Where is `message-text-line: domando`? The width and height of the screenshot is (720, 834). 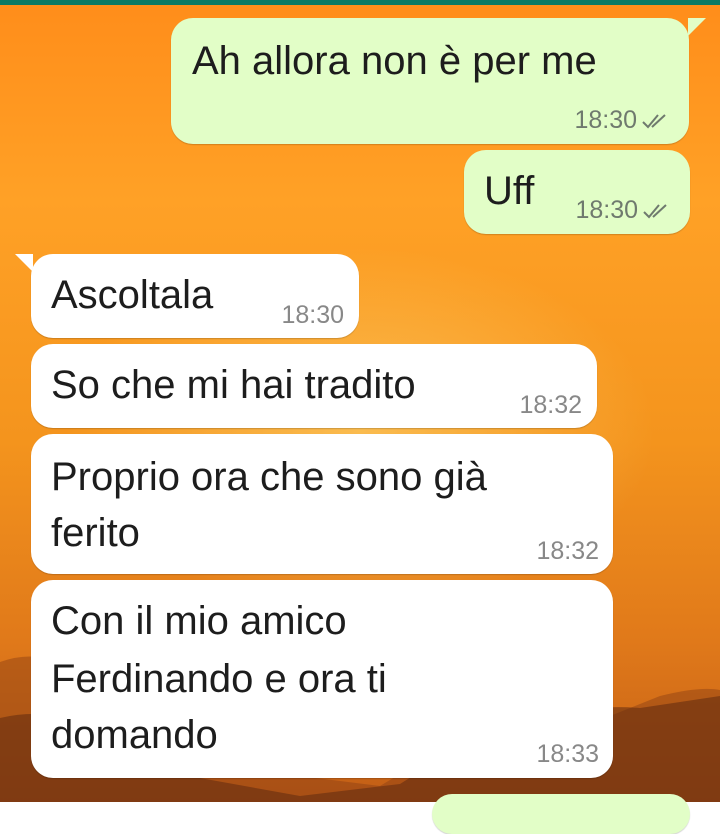
message-text-line: domando is located at coordinates (134, 735).